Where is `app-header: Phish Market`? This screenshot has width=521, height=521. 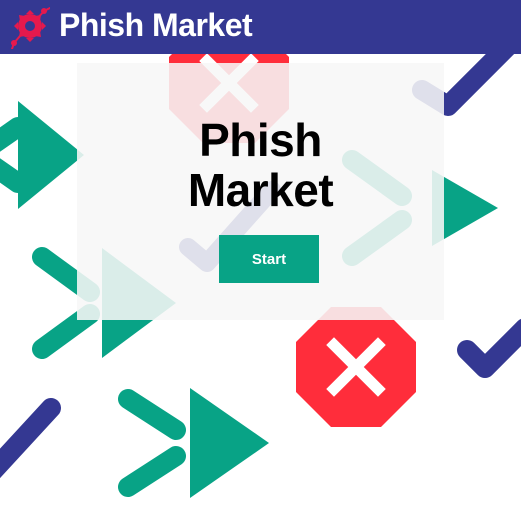
app-header: Phish Market is located at coordinates (260, 27).